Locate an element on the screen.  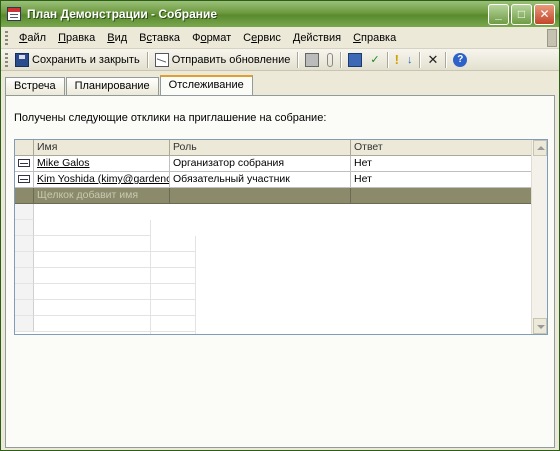
tab-appointment: Встреча is located at coordinates (35, 86).